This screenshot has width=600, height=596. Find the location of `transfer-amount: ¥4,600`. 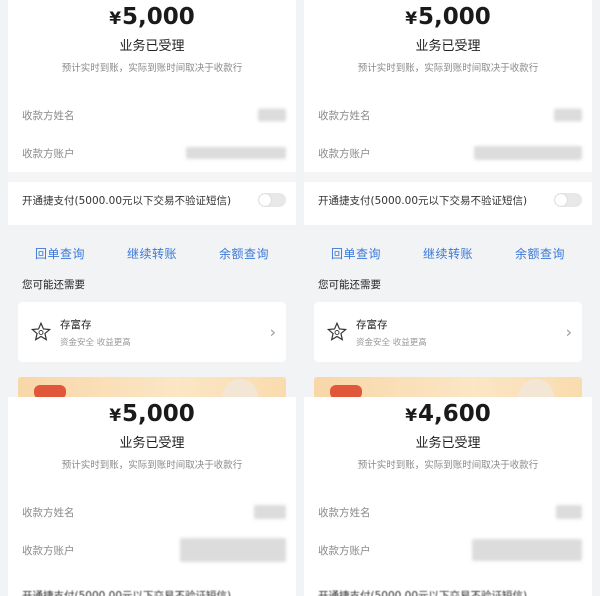

transfer-amount: ¥4,600 is located at coordinates (448, 414).